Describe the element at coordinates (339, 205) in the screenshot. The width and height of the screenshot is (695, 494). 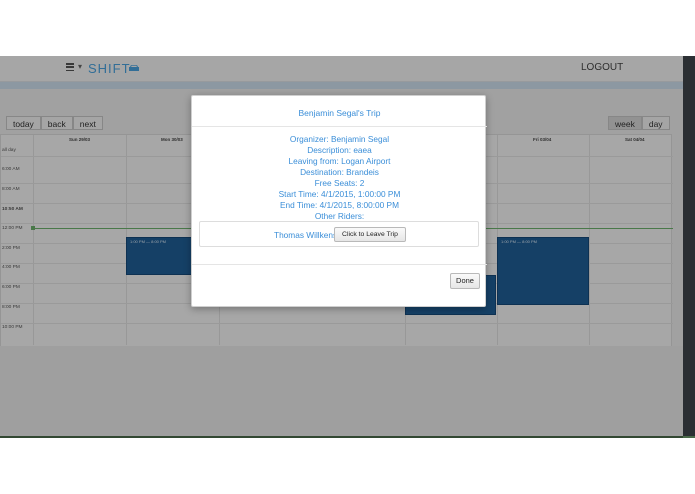
I see `trip-end-time: End Time: 4/1/2015, 8:00:00 PM` at that location.